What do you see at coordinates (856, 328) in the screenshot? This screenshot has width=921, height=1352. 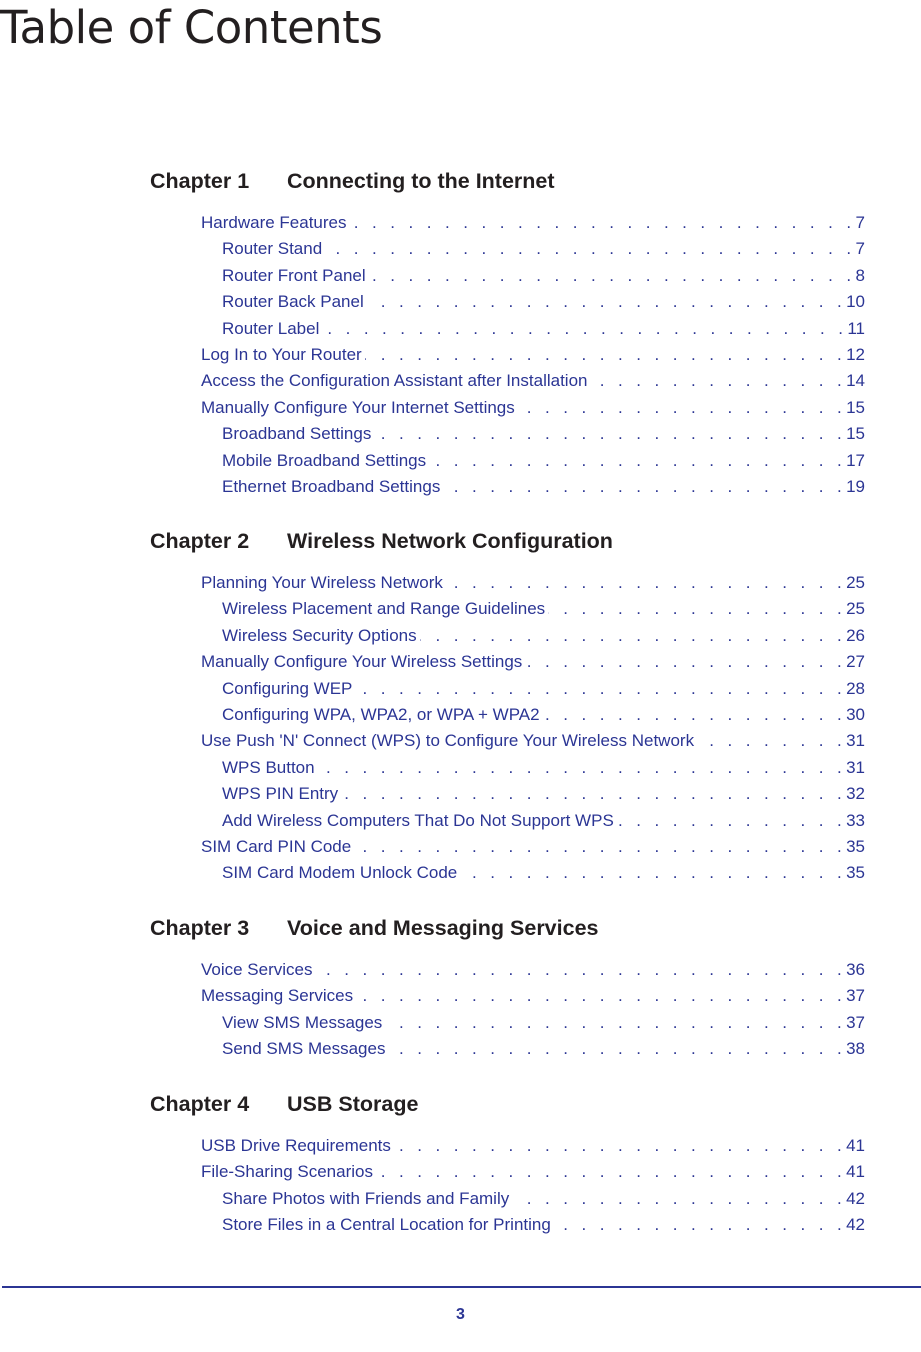 I see `toc-entry-page-number: 11` at bounding box center [856, 328].